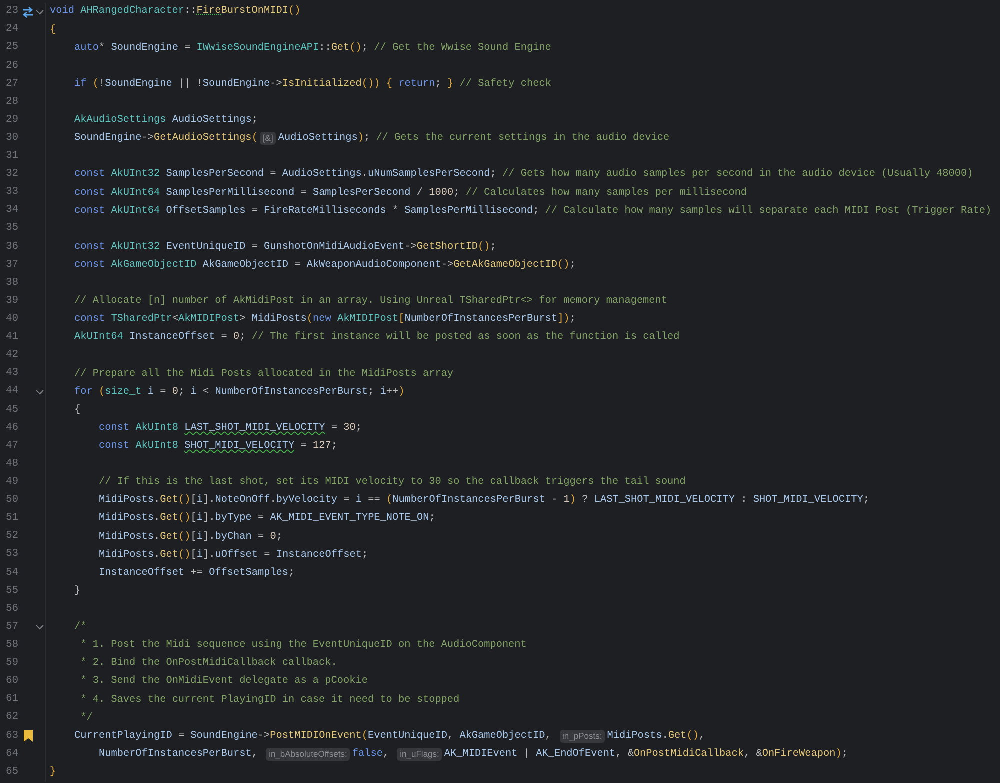 The image size is (1000, 783). I want to click on code-token: 127, so click(322, 447).